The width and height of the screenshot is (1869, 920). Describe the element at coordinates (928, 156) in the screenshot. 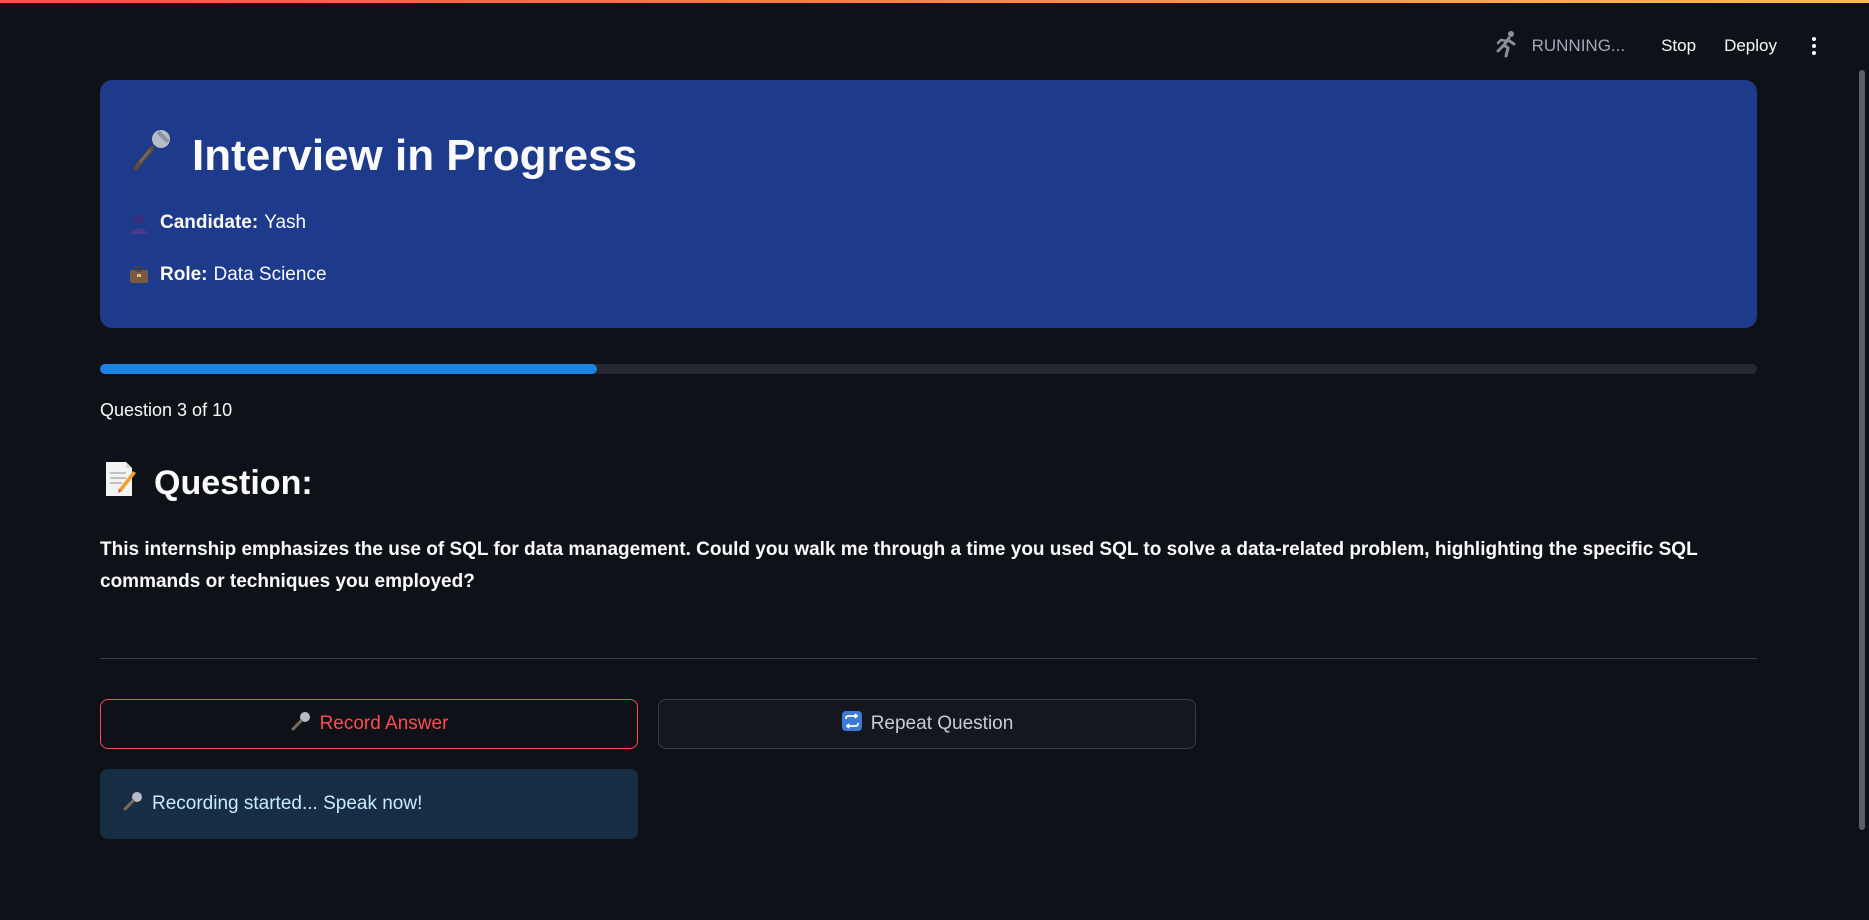

I see `page-title: Interview in Progress` at that location.